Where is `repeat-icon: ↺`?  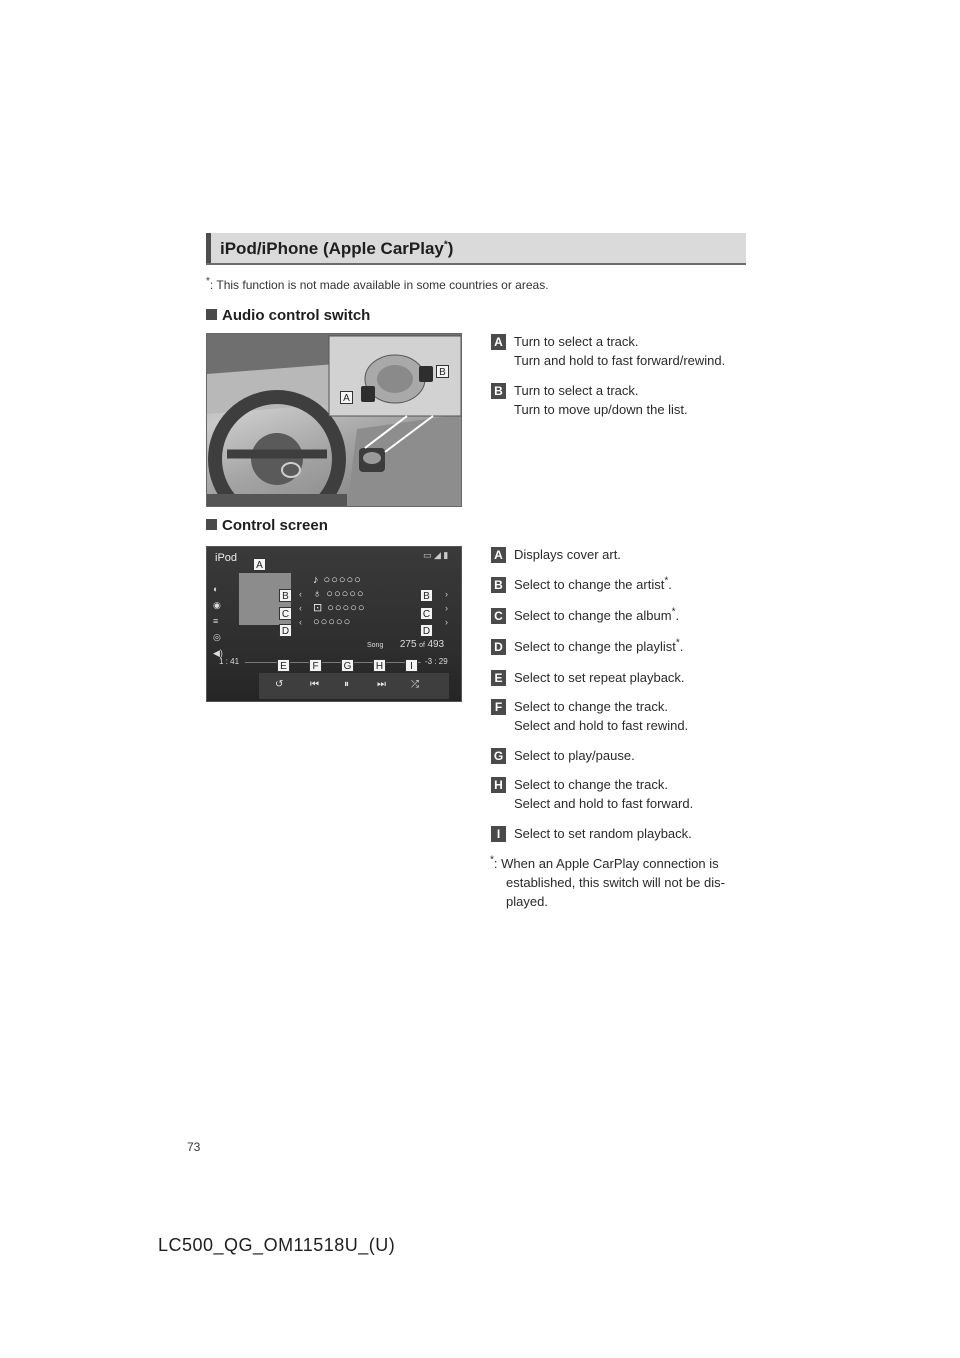 repeat-icon: ↺ is located at coordinates (279, 684).